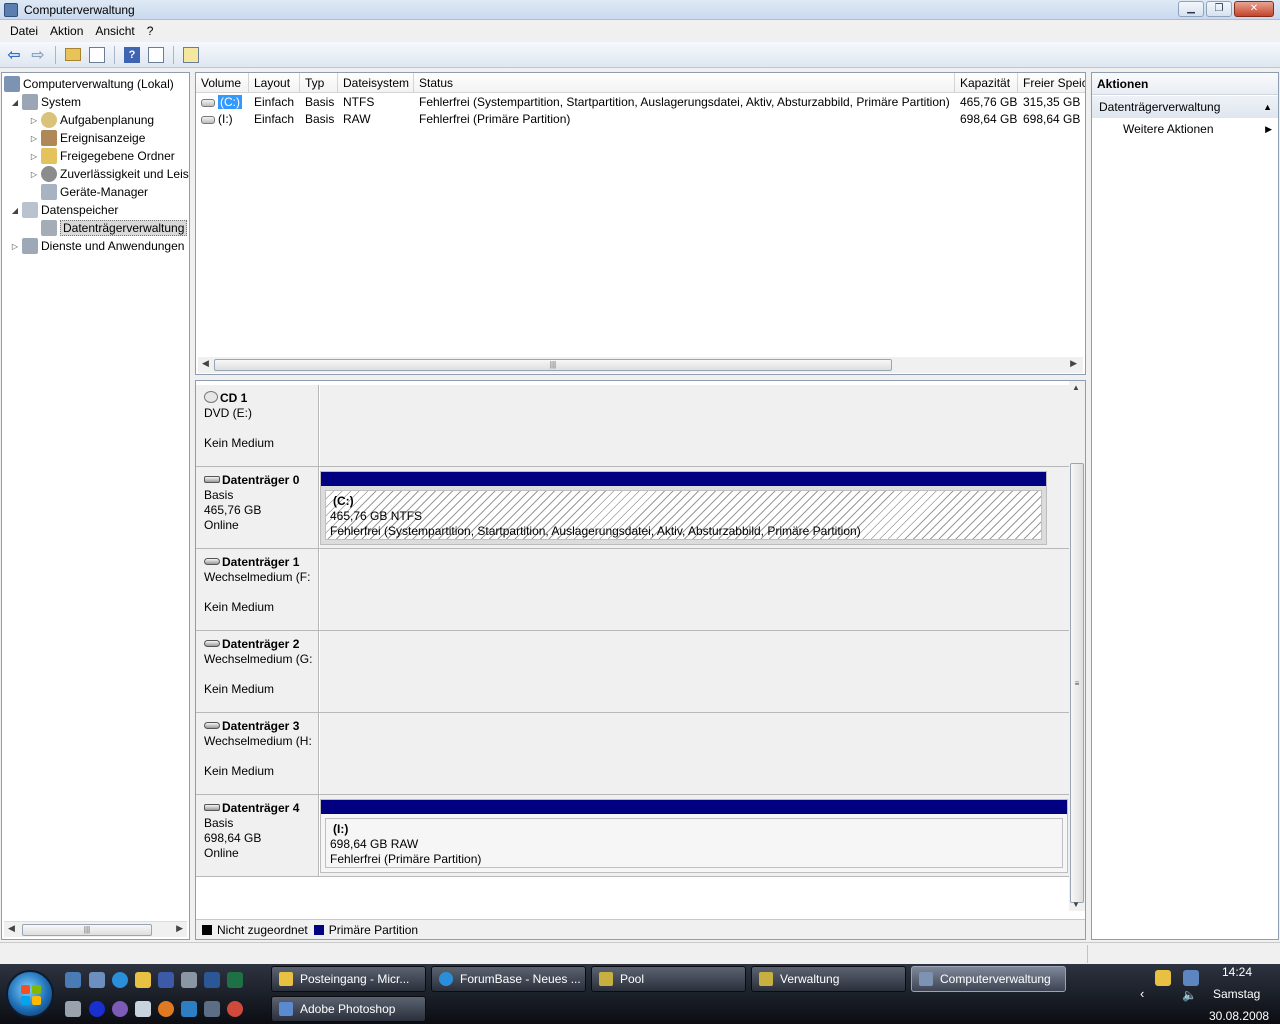  I want to click on close-button: ✕, so click(1254, 9).